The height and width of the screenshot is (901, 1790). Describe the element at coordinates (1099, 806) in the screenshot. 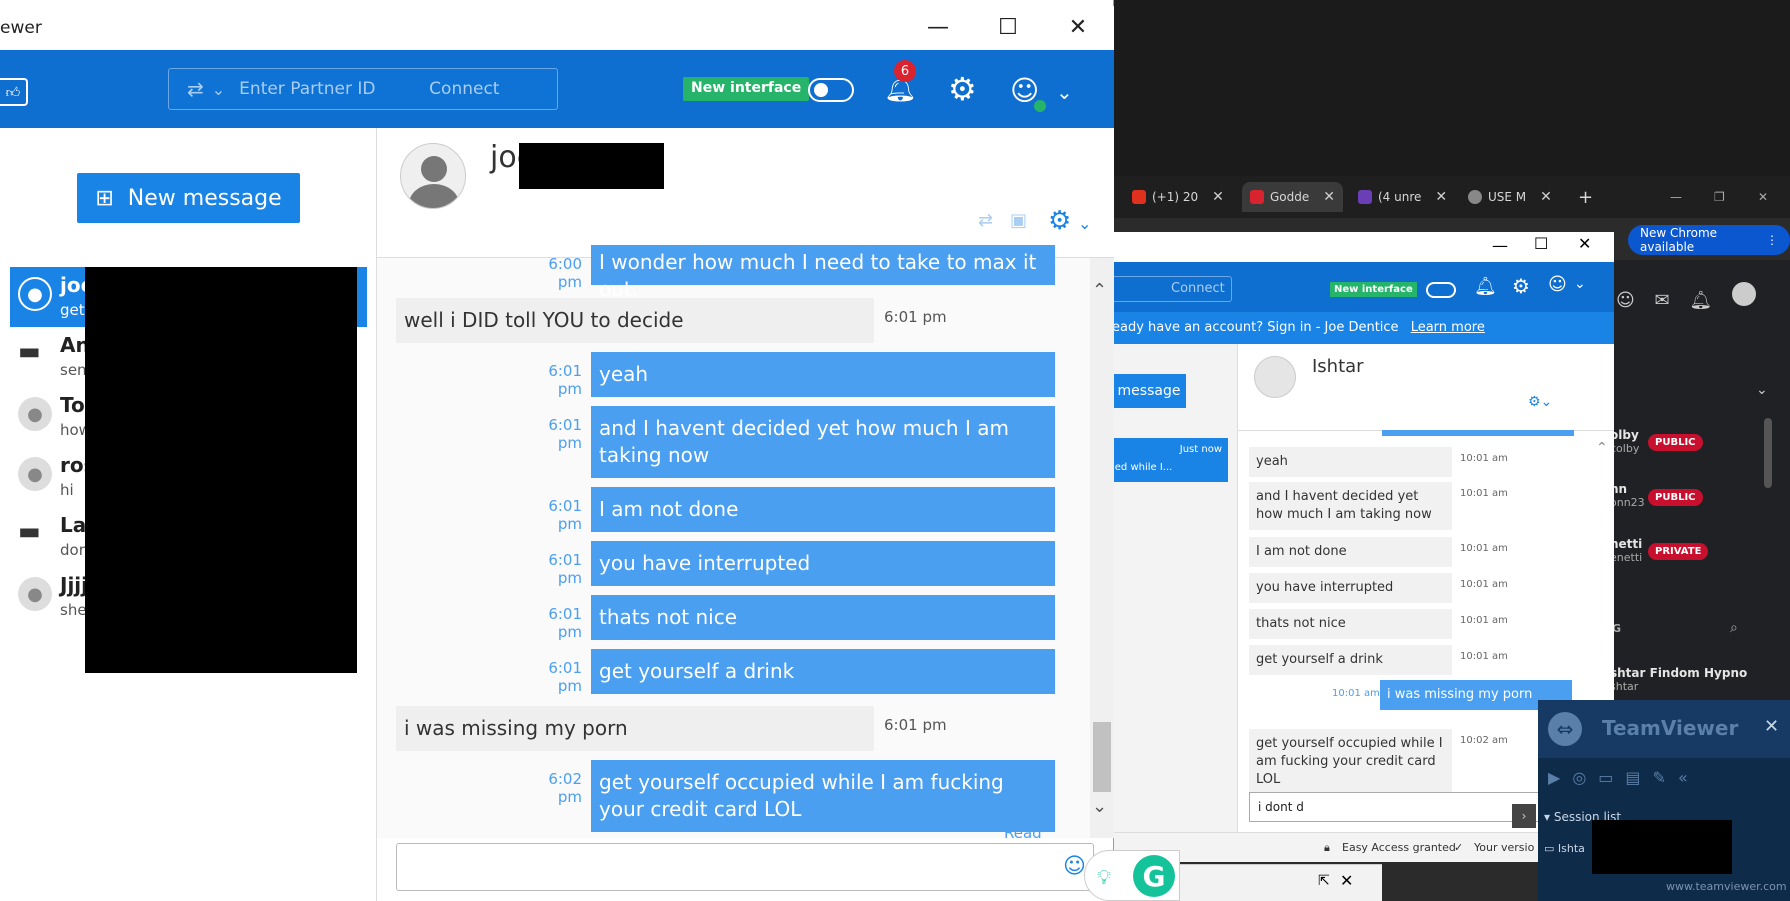

I see `scroll-down-icon: ⌄` at that location.